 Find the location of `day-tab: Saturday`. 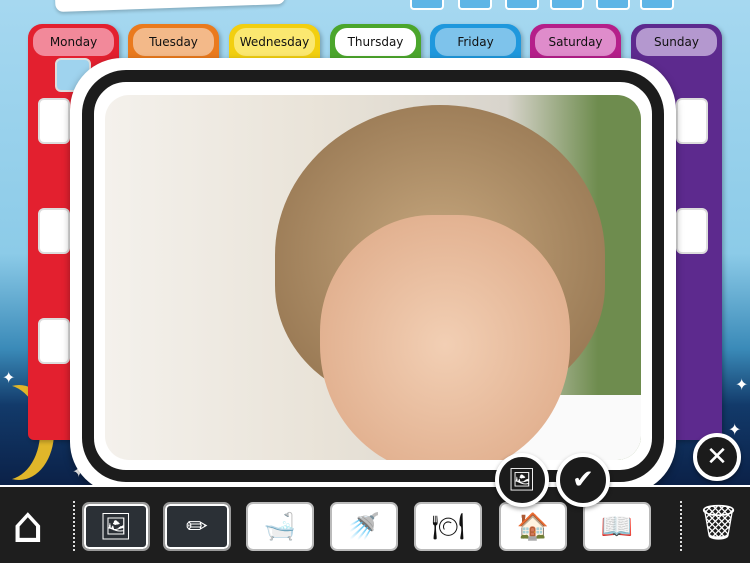

day-tab: Saturday is located at coordinates (575, 42).